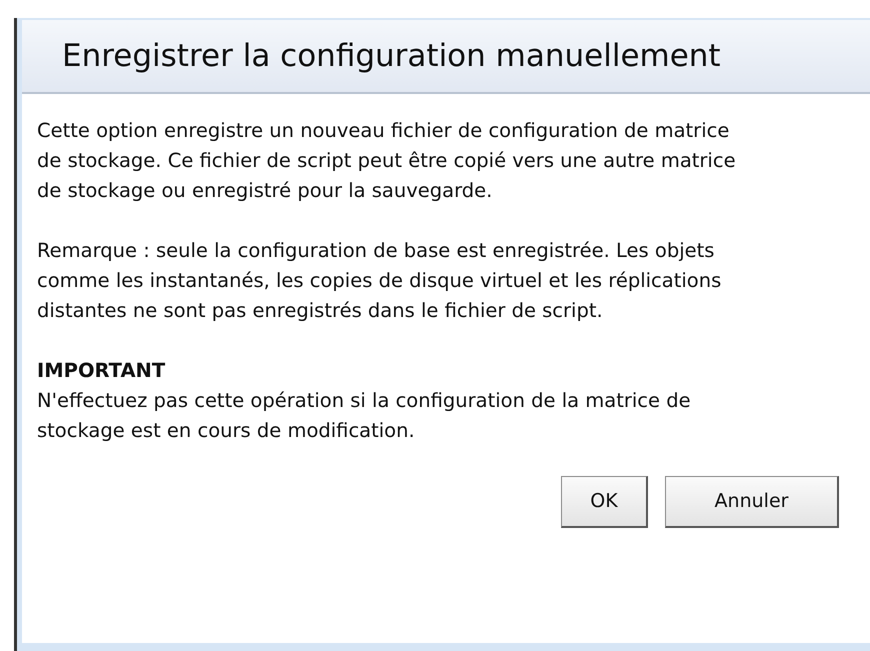 The height and width of the screenshot is (651, 870). What do you see at coordinates (752, 502) in the screenshot?
I see `cancel-button: Annuler` at bounding box center [752, 502].